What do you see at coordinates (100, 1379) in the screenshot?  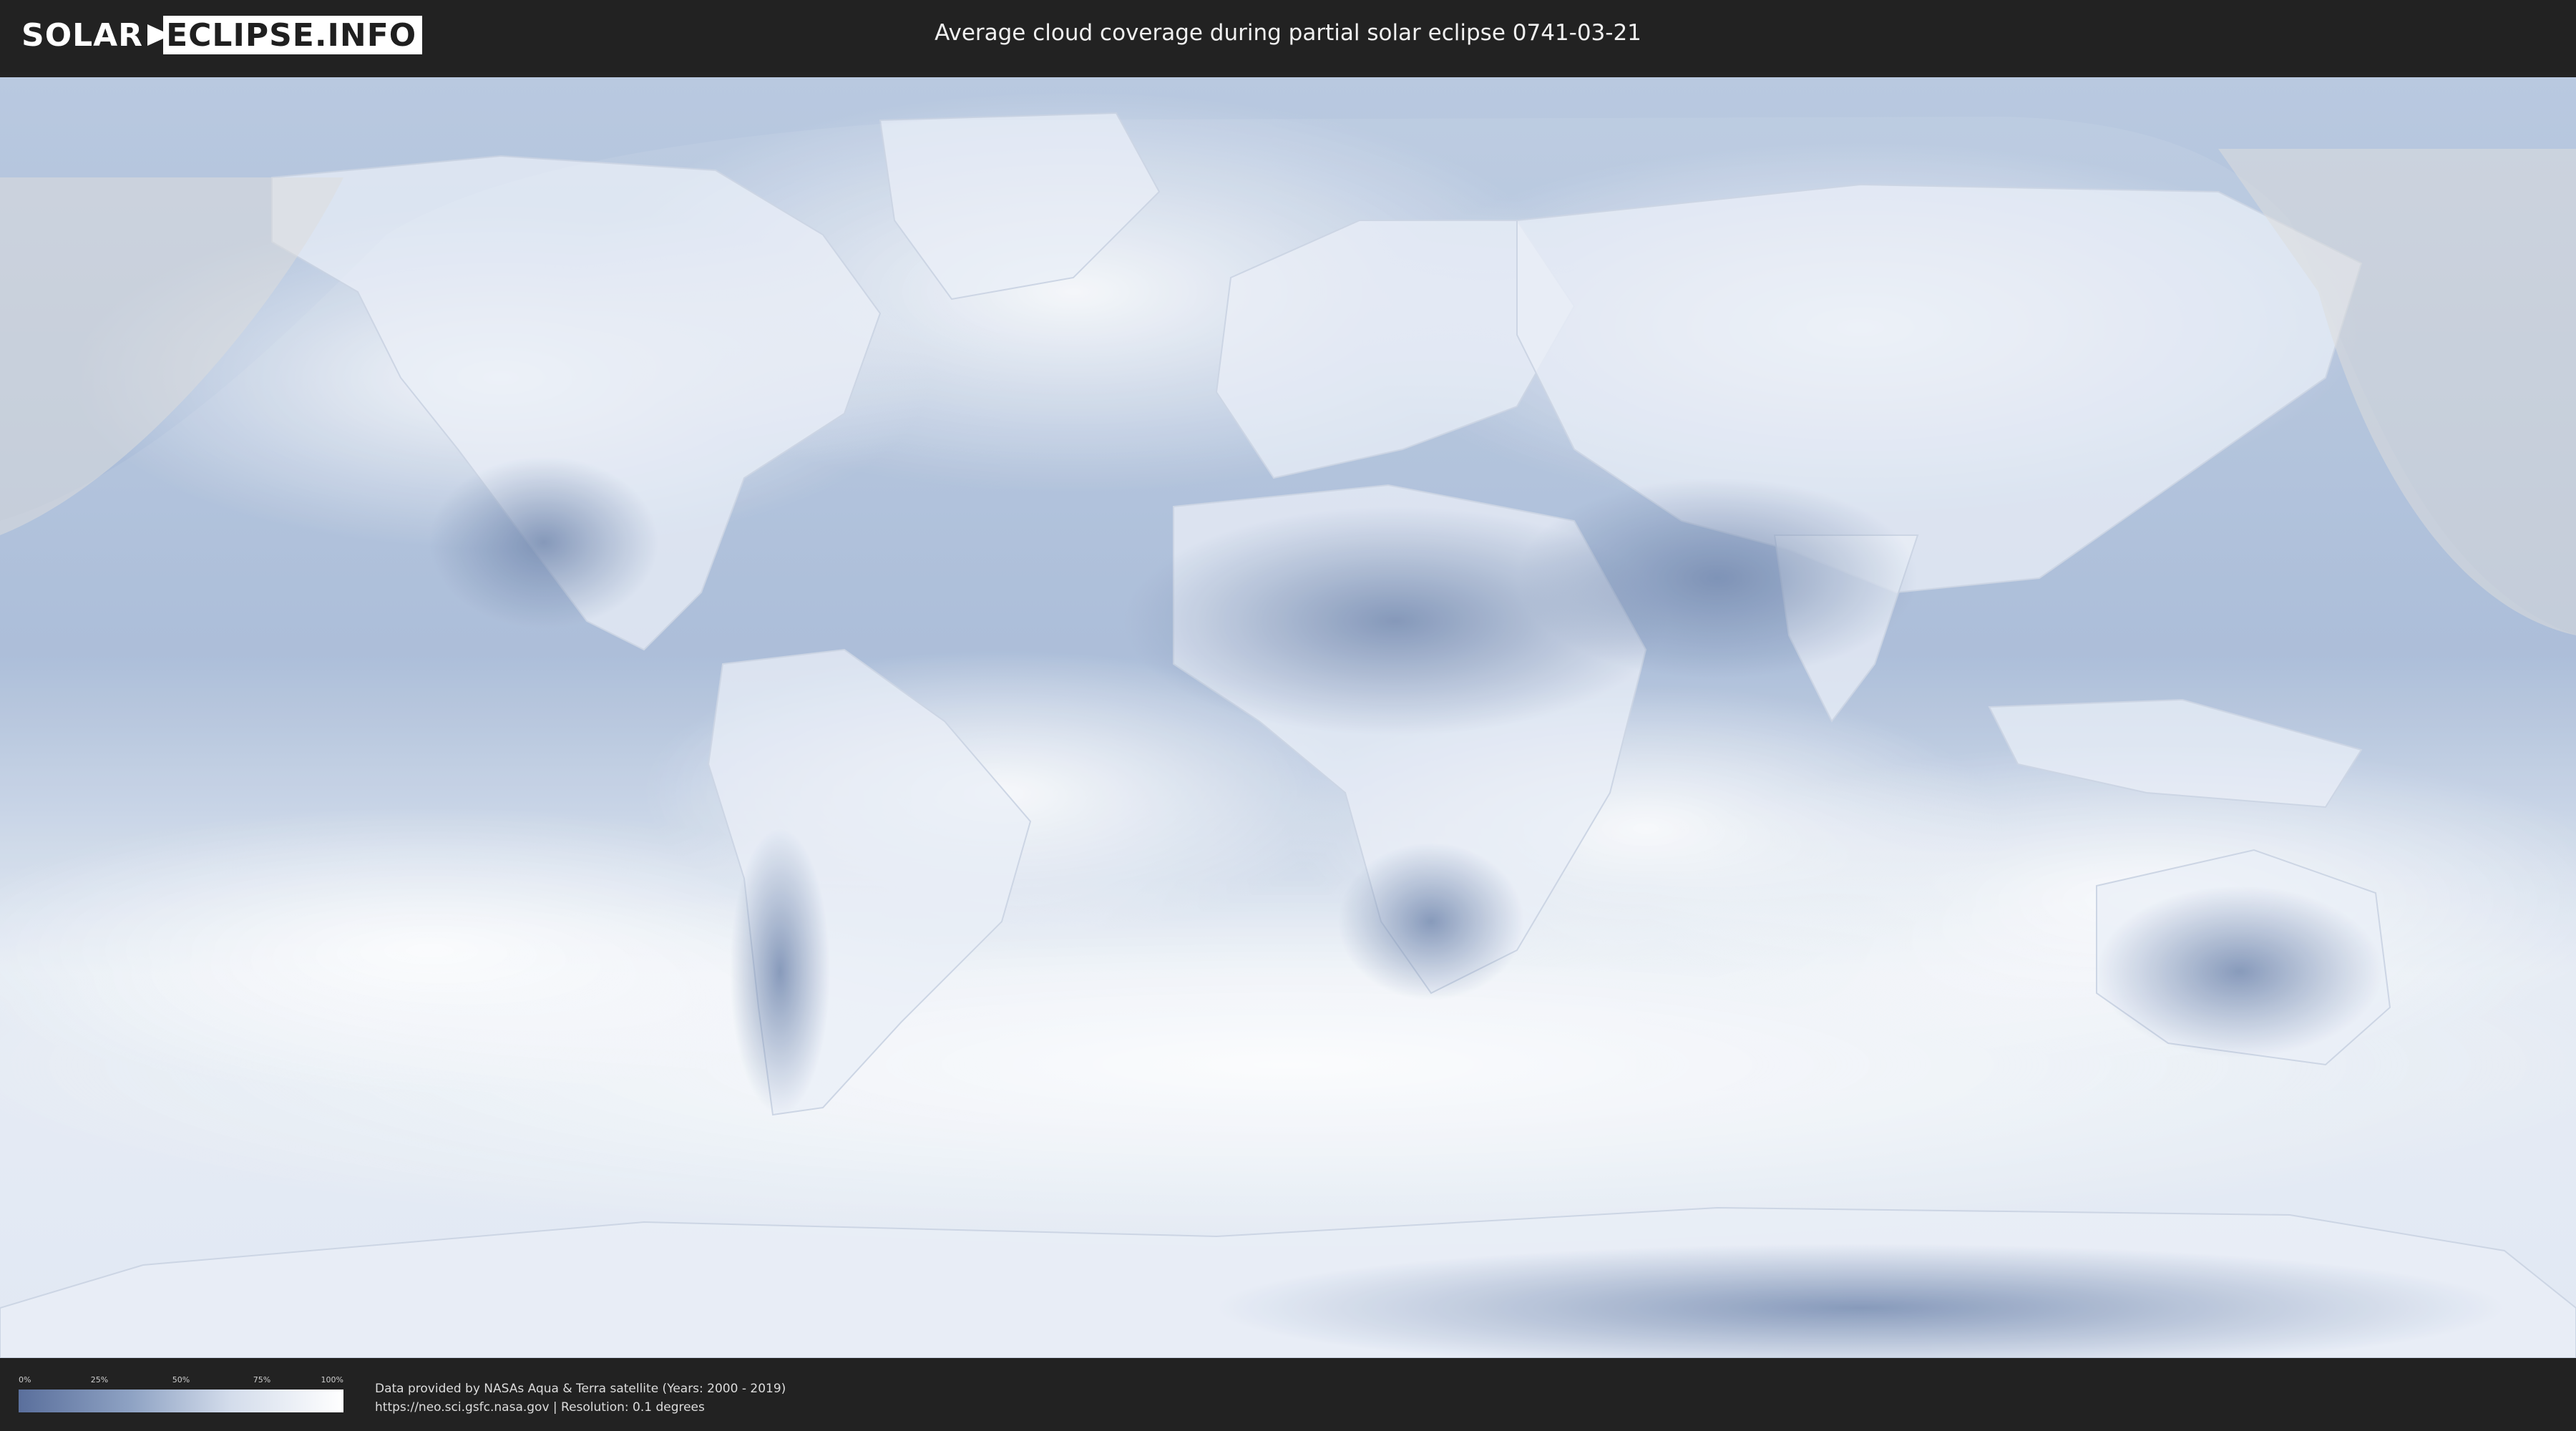 I see `legend-tick: 25%` at bounding box center [100, 1379].